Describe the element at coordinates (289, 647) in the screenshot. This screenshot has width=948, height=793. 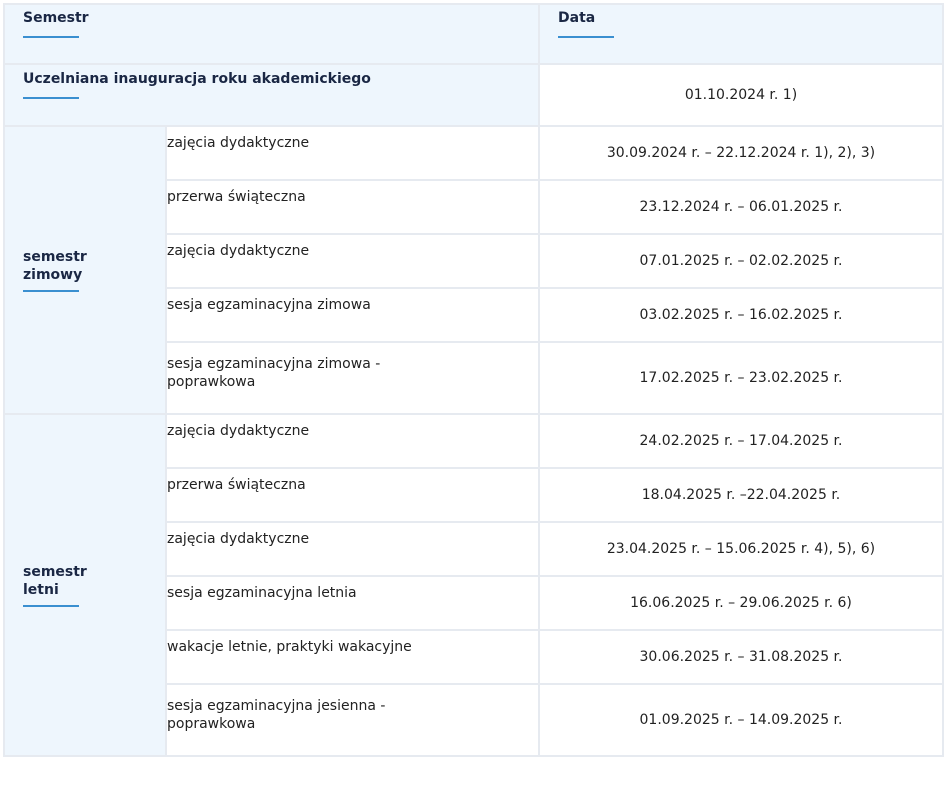
I see `activity-label: wakacje letnie, praktyki wakacyjne` at that location.